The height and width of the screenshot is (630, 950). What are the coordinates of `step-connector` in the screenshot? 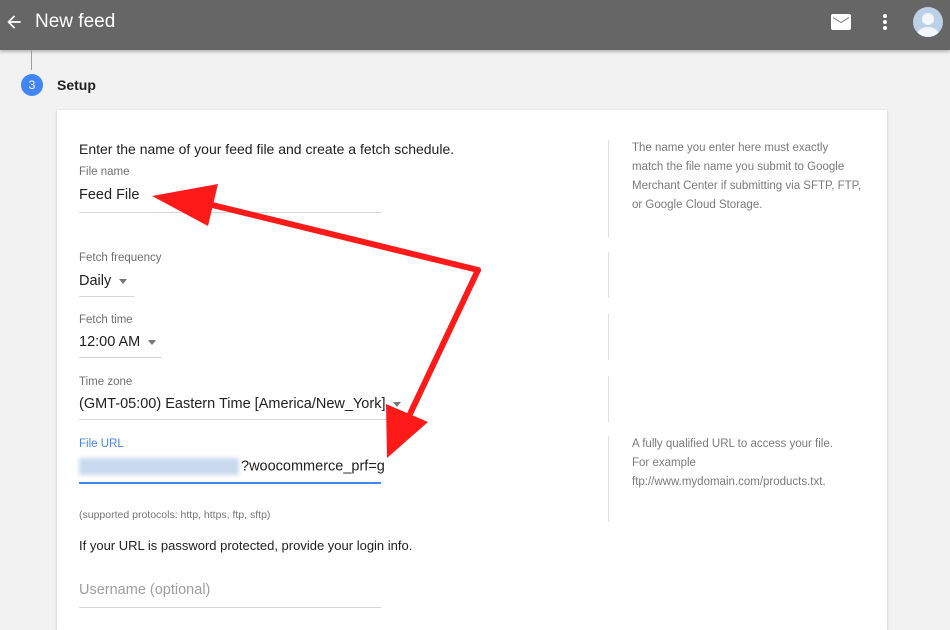 It's located at (31, 60).